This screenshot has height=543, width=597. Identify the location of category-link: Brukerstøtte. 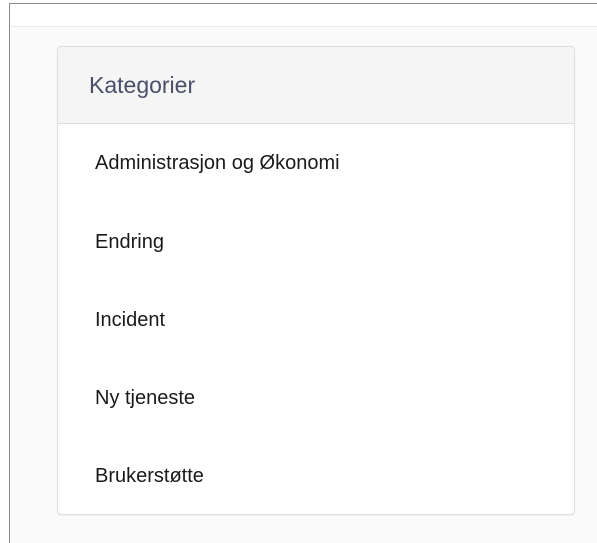
(149, 476).